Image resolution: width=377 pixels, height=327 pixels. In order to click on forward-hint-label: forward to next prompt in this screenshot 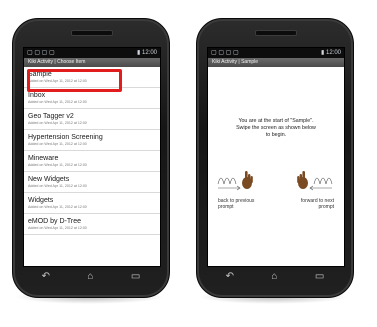, I will do `click(317, 204)`.